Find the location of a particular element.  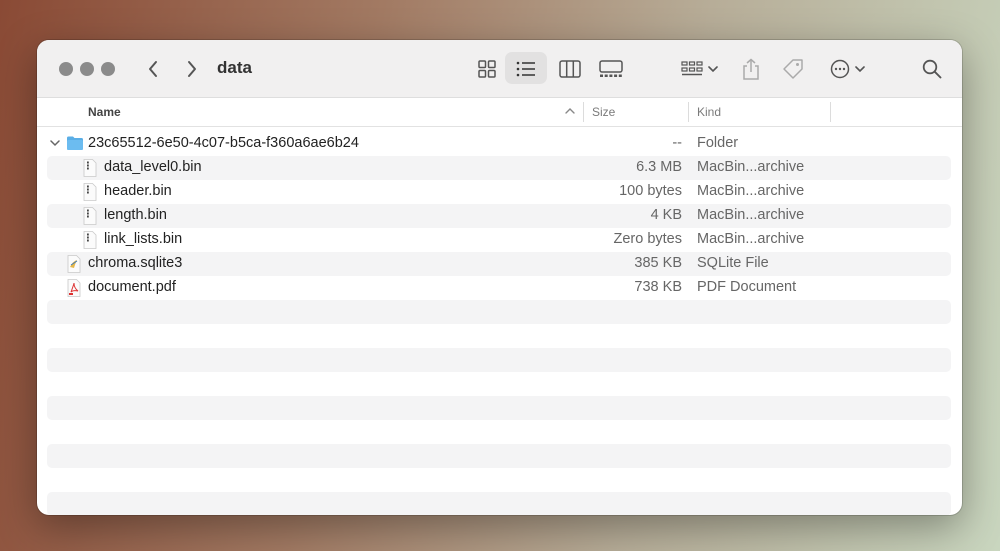

file-name: header.bin is located at coordinates (138, 191).